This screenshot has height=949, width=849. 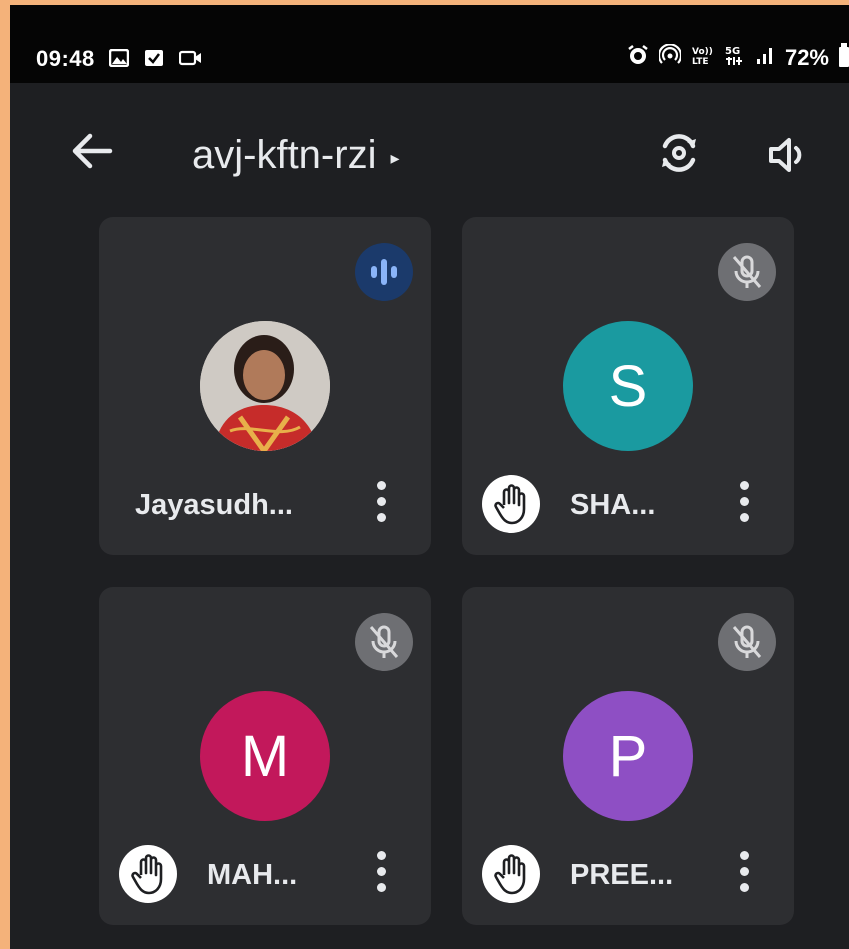 I want to click on svg-text: Vo)), so click(x=702, y=52).